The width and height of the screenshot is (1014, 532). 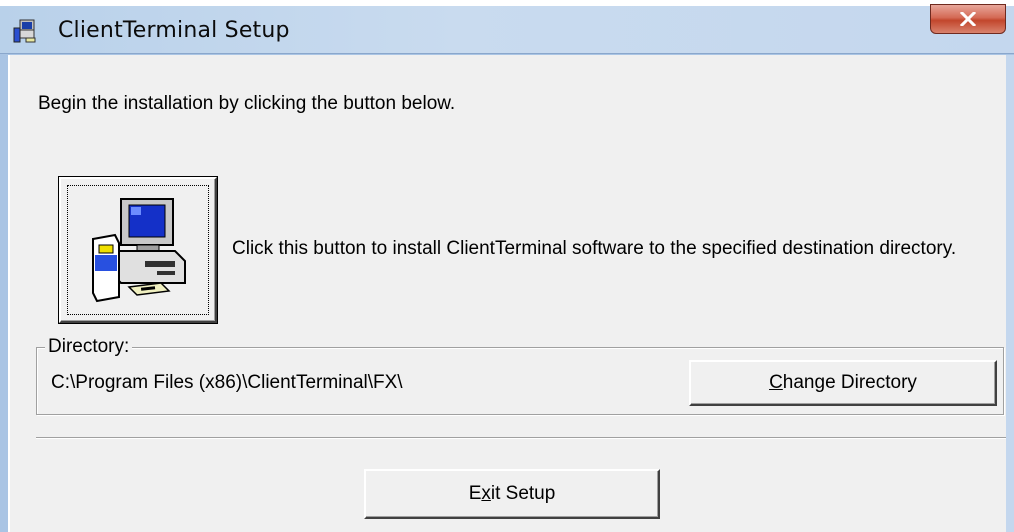 I want to click on change-directory-mnemonic: C, so click(x=776, y=382).